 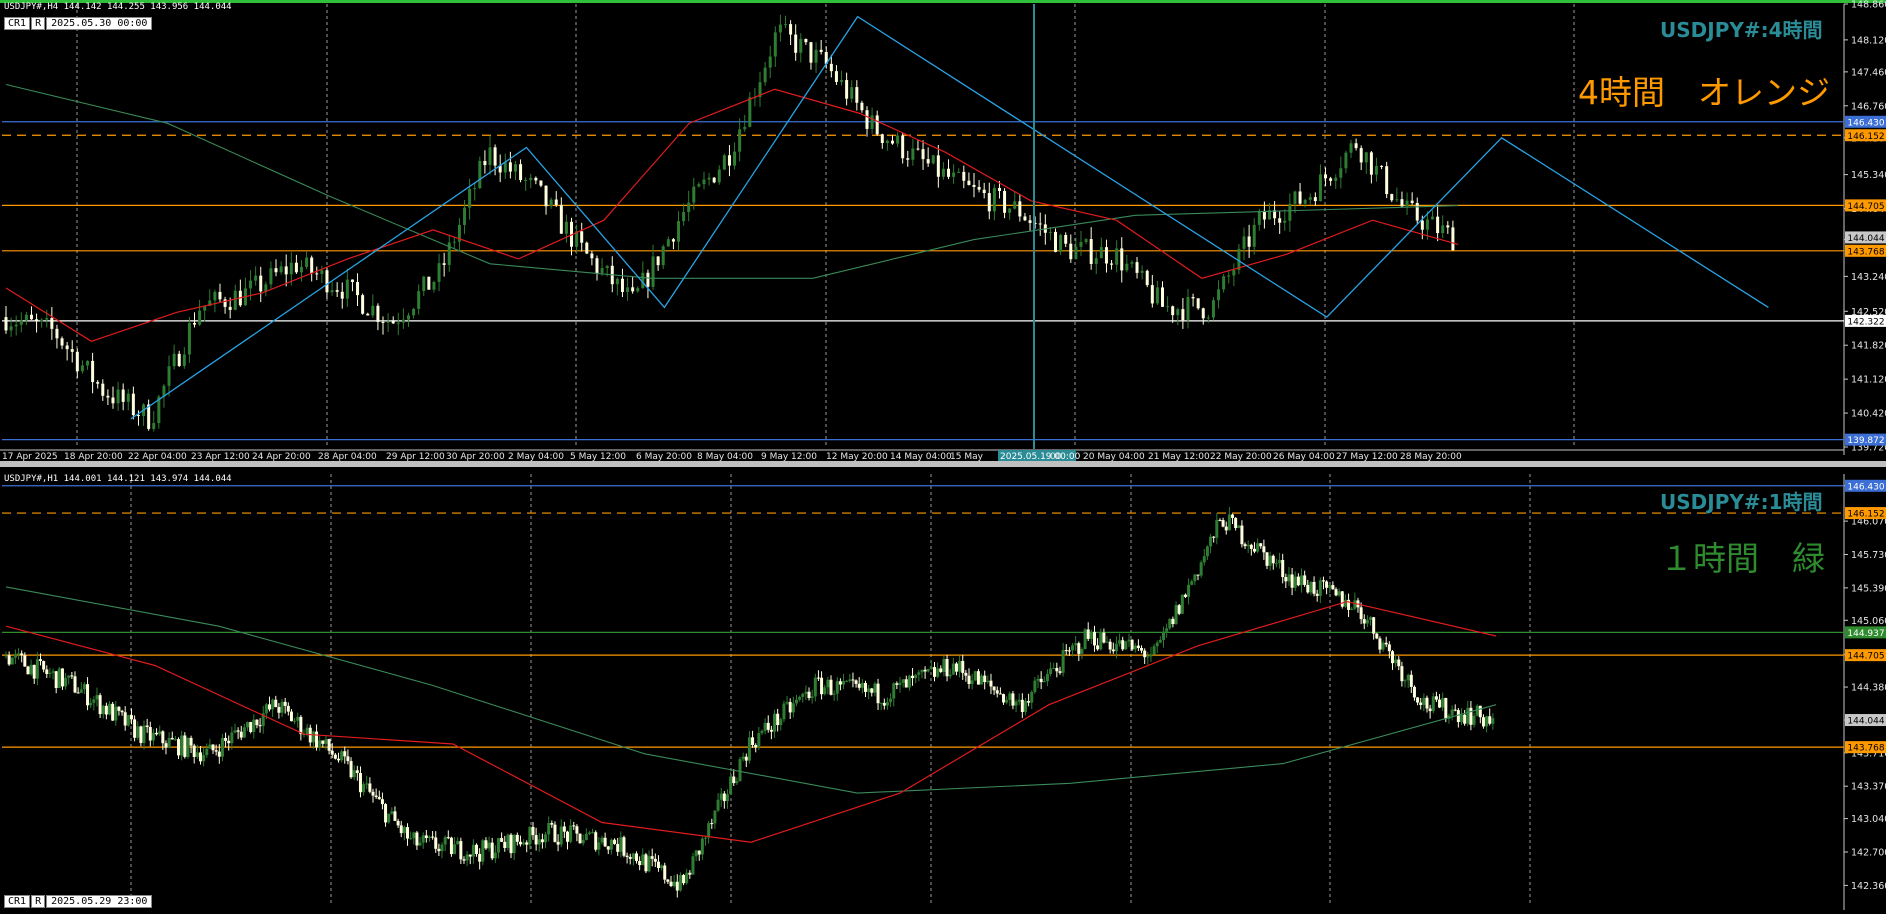 What do you see at coordinates (1865, 252) in the screenshot?
I see `level-tag-label: 143.768` at bounding box center [1865, 252].